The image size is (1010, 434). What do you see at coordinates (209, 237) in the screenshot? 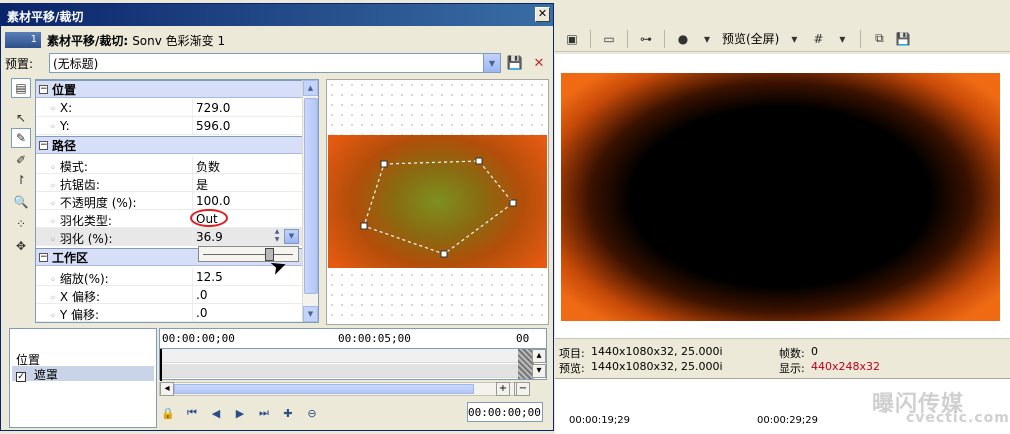
I see `feather-value: 36.9` at bounding box center [209, 237].